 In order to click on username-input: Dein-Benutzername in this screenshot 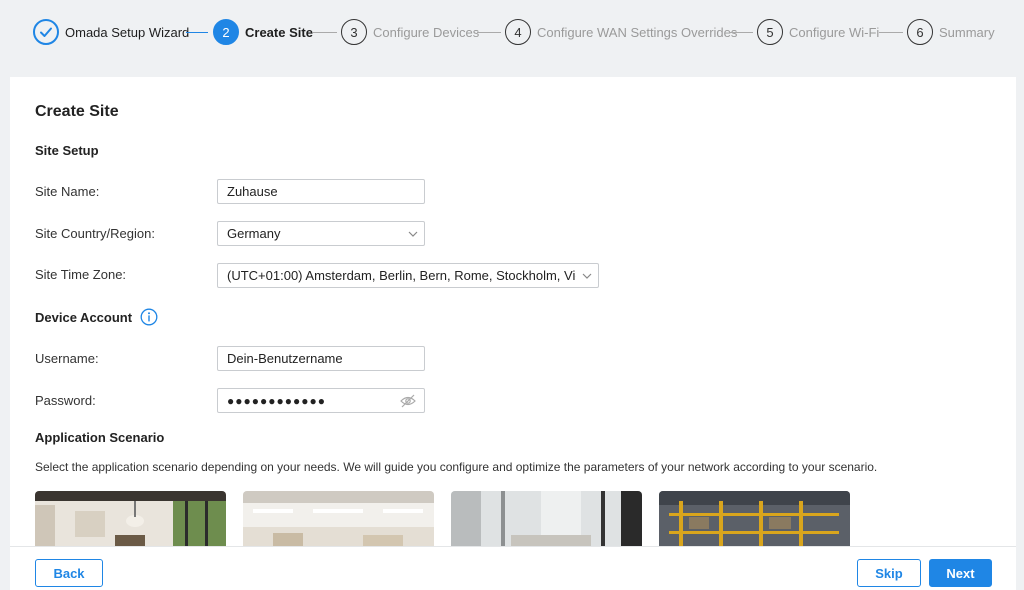, I will do `click(321, 358)`.